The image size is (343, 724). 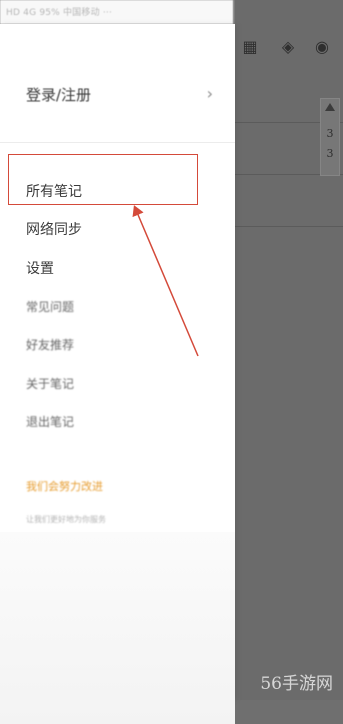 I want to click on login-register-label: 登录/注册, so click(x=59, y=95).